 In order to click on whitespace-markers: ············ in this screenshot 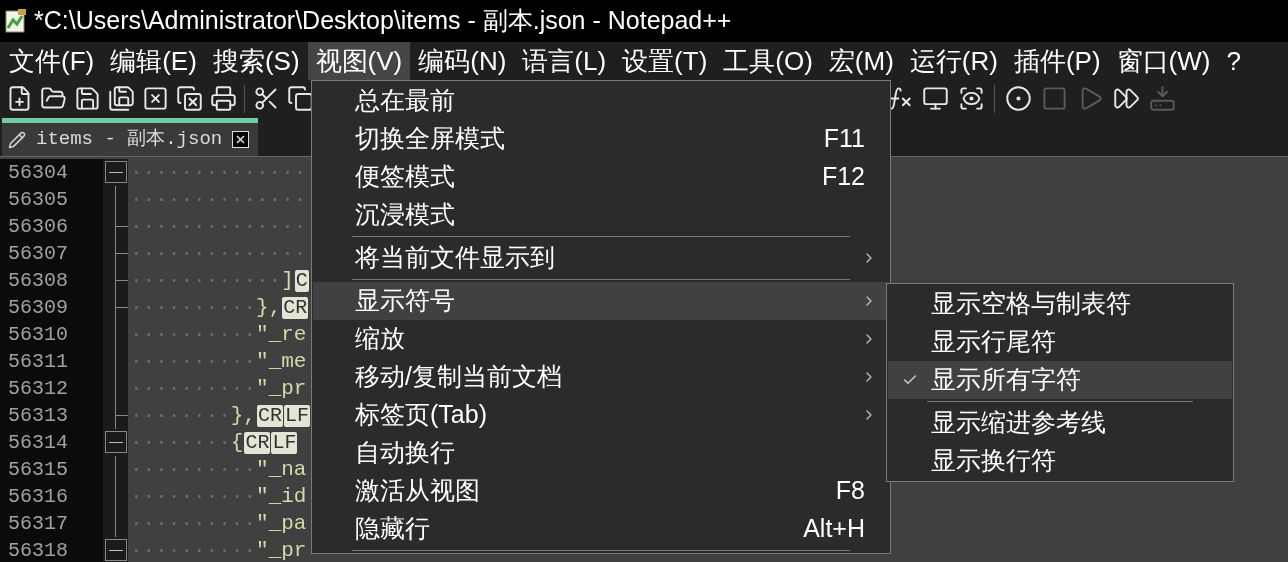, I will do `click(206, 281)`.